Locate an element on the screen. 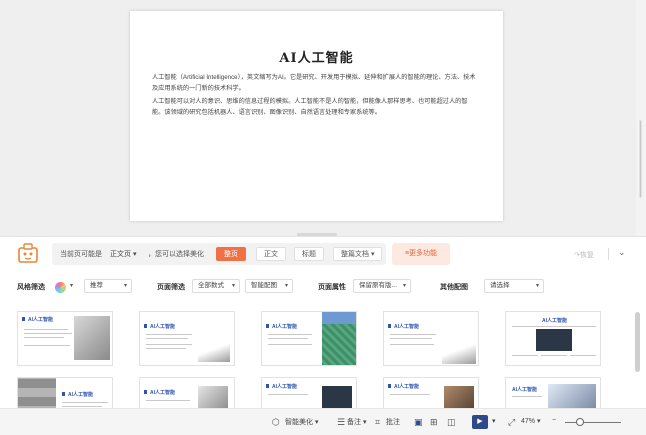 This screenshot has height=435, width=646. attr-filter-label: 页面属性 is located at coordinates (332, 287).